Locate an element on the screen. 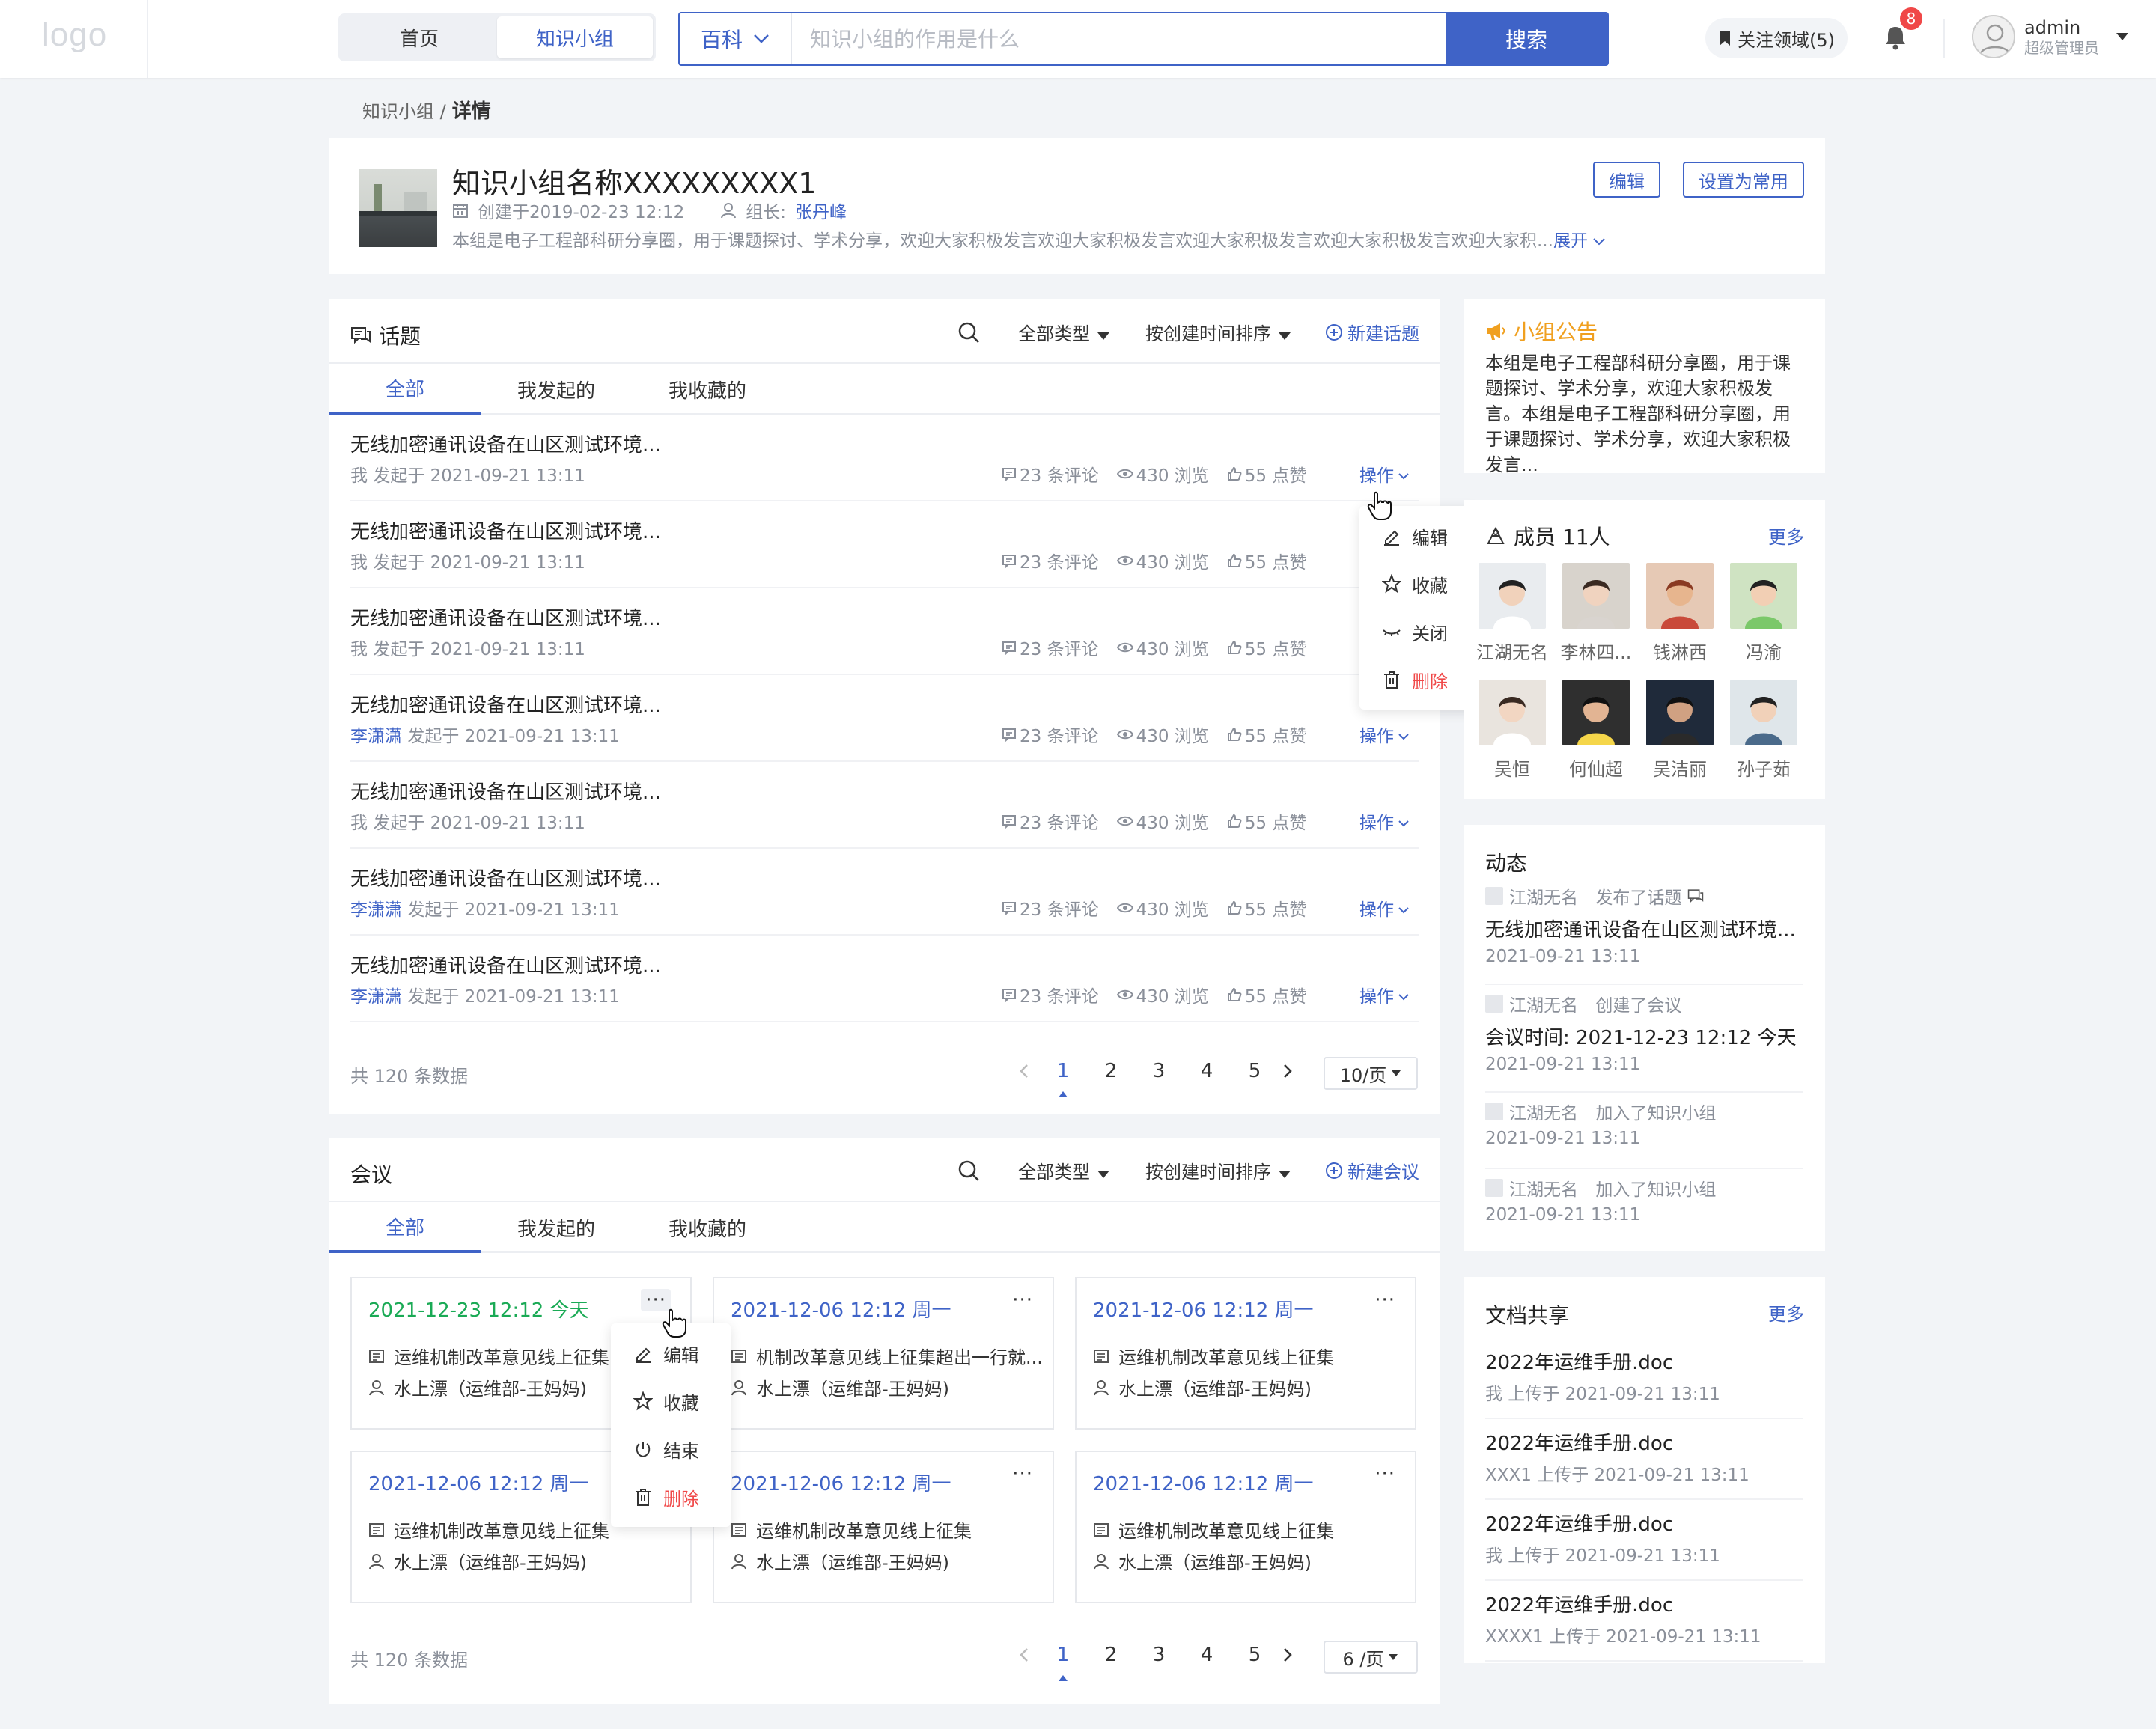  meetings-page-size-select: 6 /页 is located at coordinates (1371, 1657).